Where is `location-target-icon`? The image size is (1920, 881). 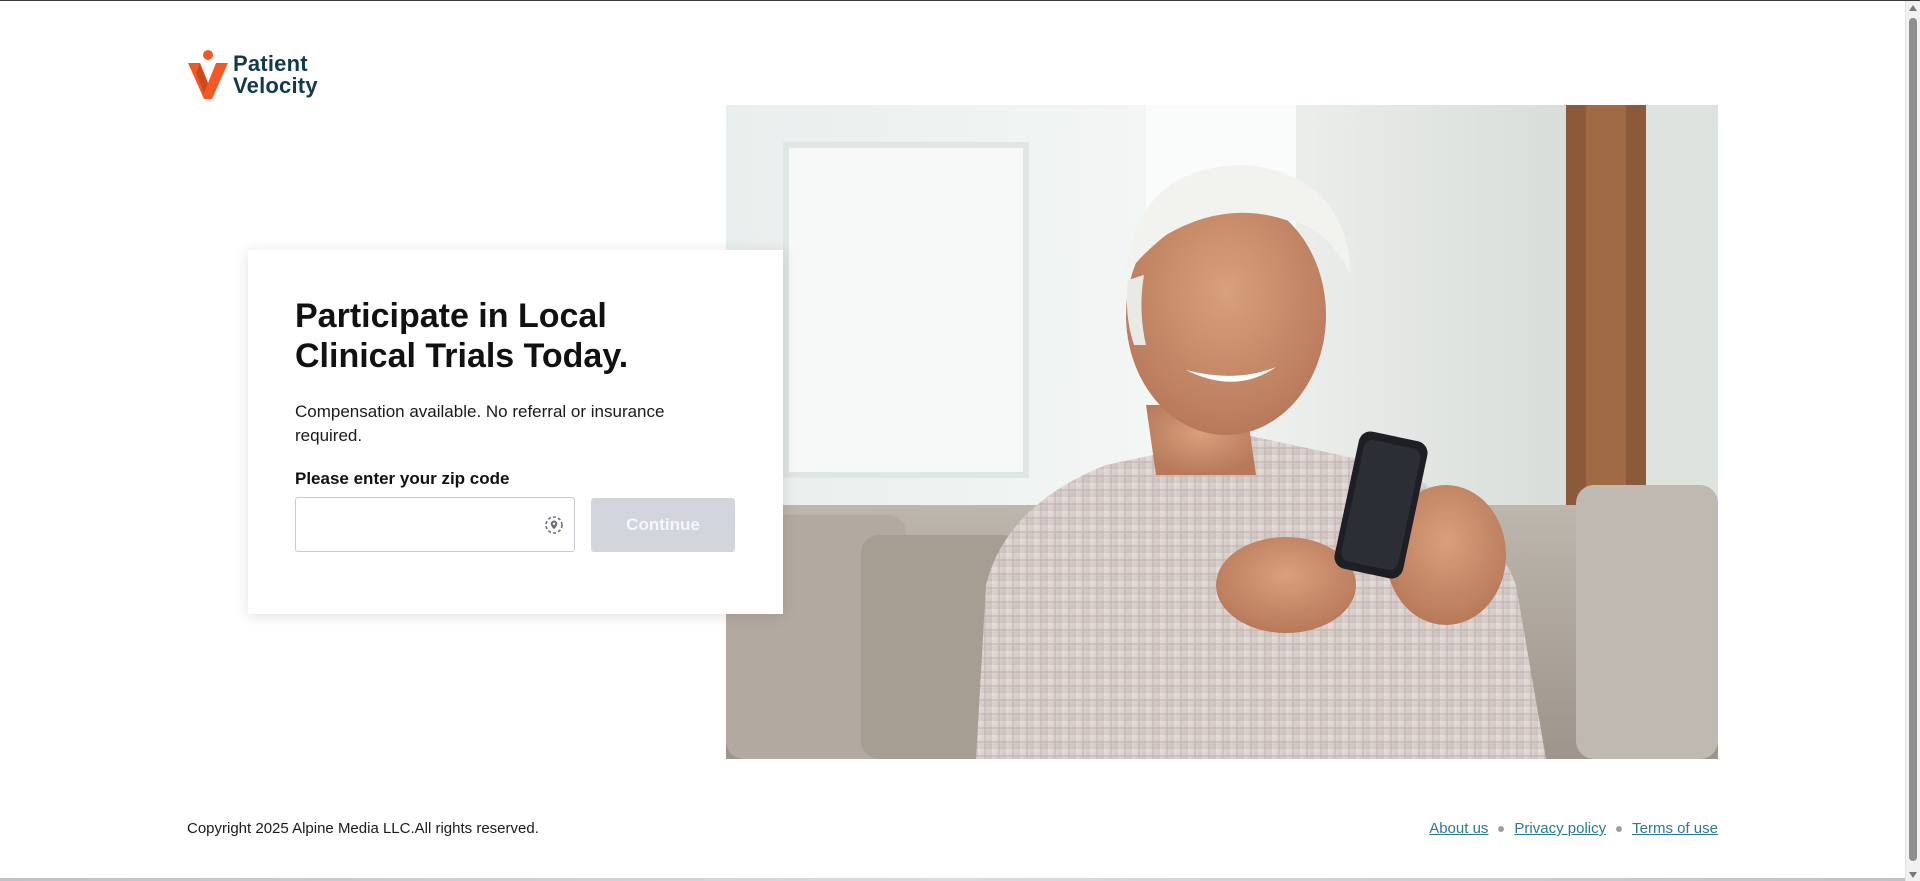
location-target-icon is located at coordinates (554, 525).